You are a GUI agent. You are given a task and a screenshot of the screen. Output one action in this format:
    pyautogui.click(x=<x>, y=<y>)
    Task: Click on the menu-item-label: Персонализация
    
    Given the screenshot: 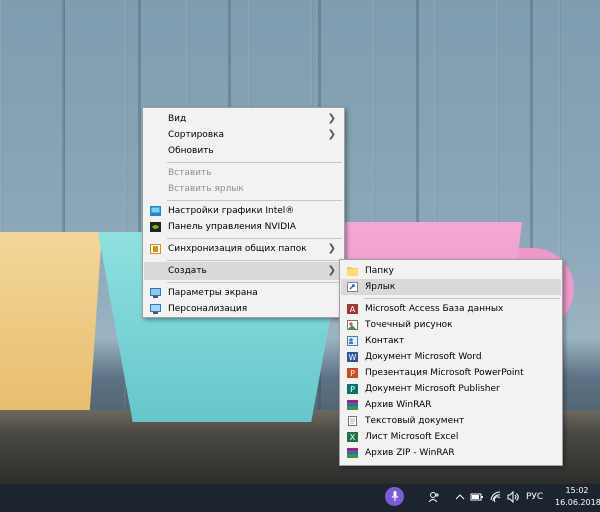 What is the action you would take?
    pyautogui.click(x=208, y=309)
    